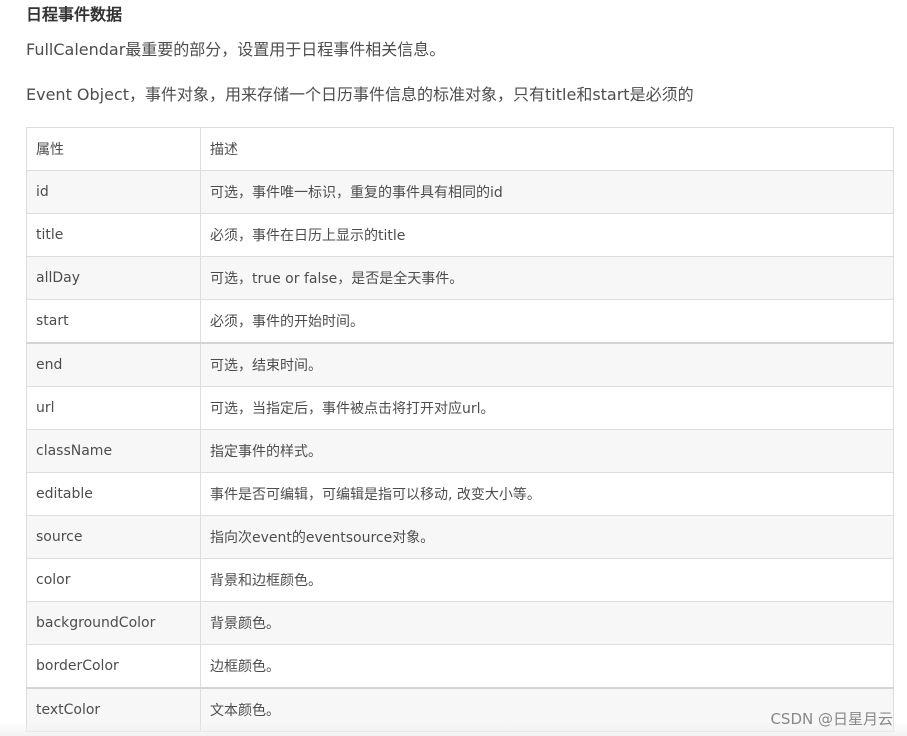 Image resolution: width=907 pixels, height=736 pixels. What do you see at coordinates (113, 321) in the screenshot?
I see `property-cell: start` at bounding box center [113, 321].